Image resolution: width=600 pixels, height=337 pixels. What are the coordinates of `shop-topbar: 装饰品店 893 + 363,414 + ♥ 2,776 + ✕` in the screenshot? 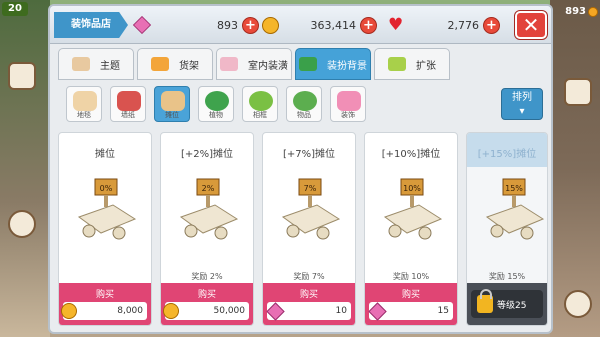 It's located at (300, 25).